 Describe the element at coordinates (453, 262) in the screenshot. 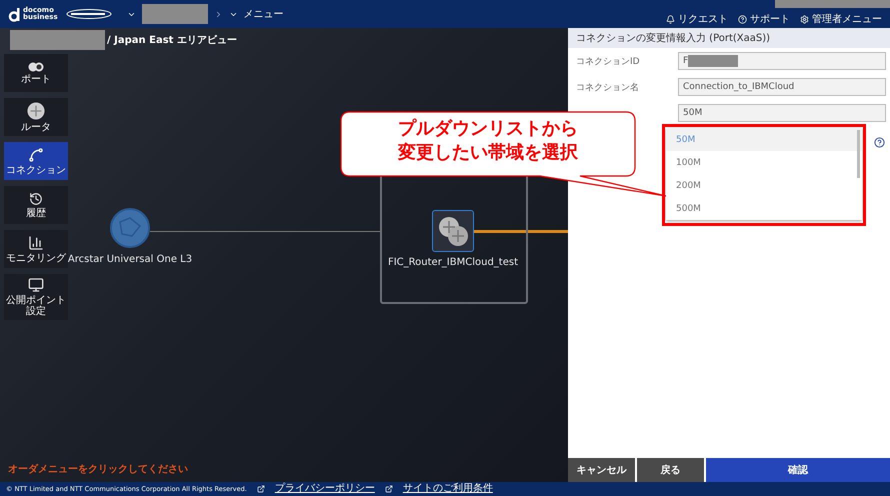

I see `node-label: FIC_Router_IBMCloud_test` at that location.